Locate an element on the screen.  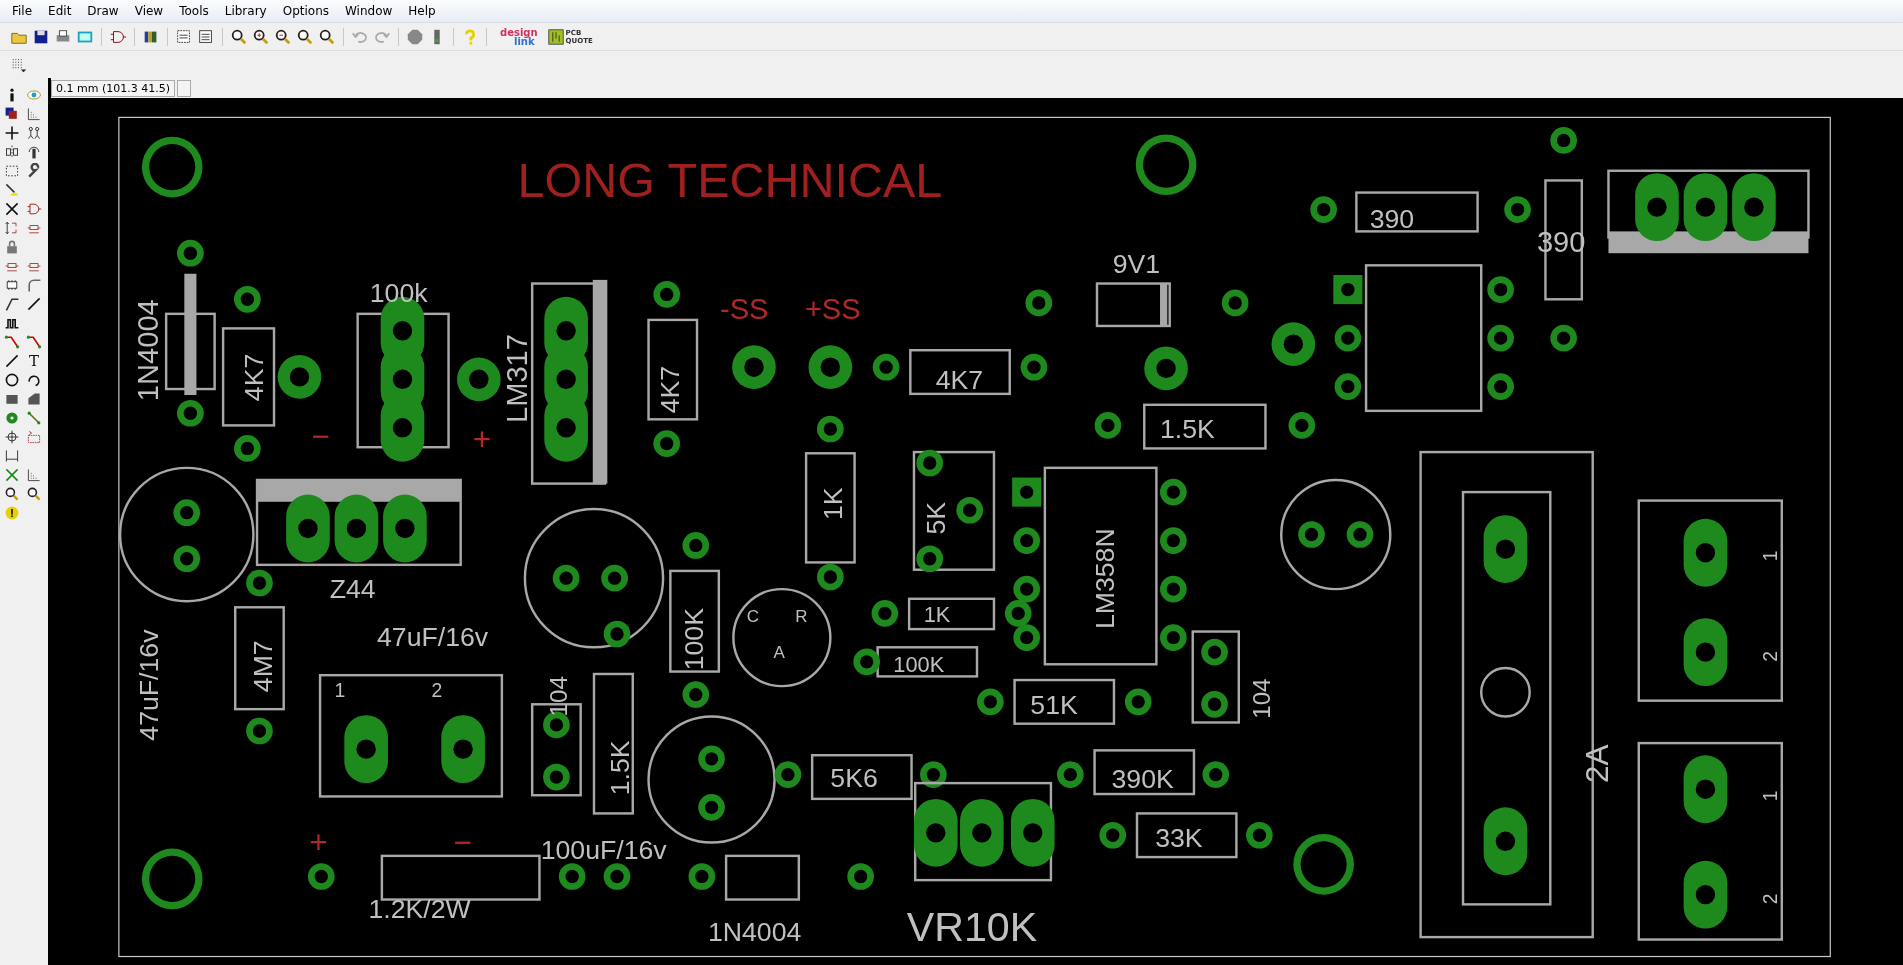
layers-icon is located at coordinates (12, 114).